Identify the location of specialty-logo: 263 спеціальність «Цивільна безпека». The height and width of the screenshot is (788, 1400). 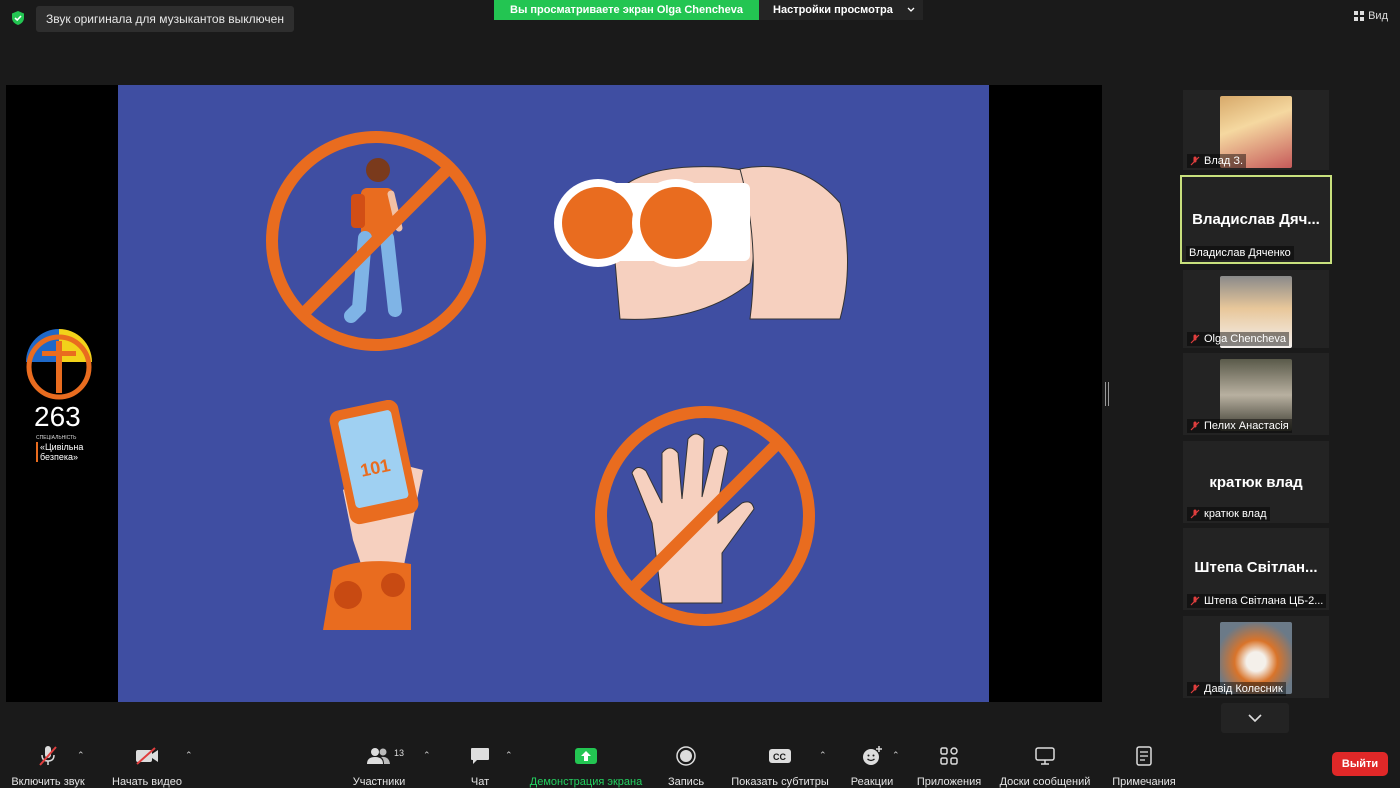
(62, 395).